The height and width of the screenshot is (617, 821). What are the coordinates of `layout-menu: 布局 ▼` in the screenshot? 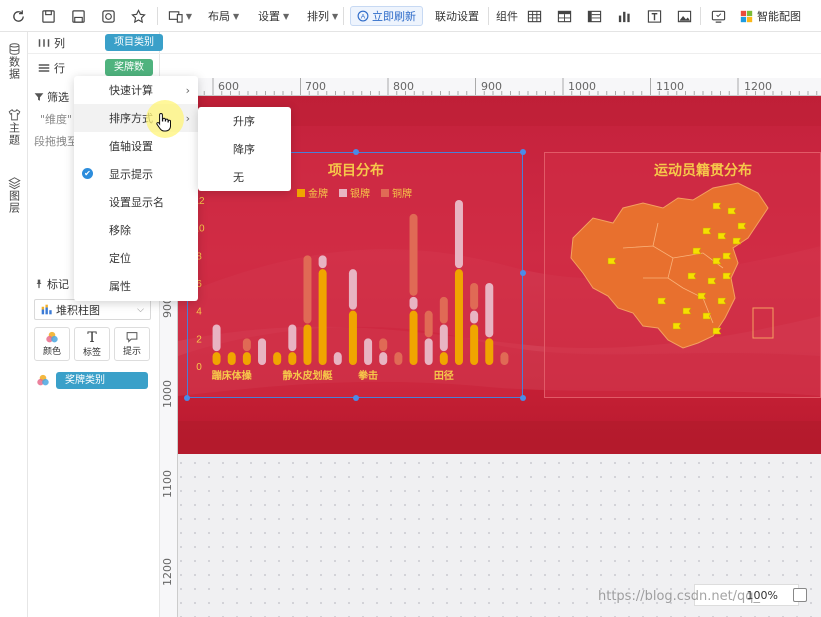 It's located at (223, 16).